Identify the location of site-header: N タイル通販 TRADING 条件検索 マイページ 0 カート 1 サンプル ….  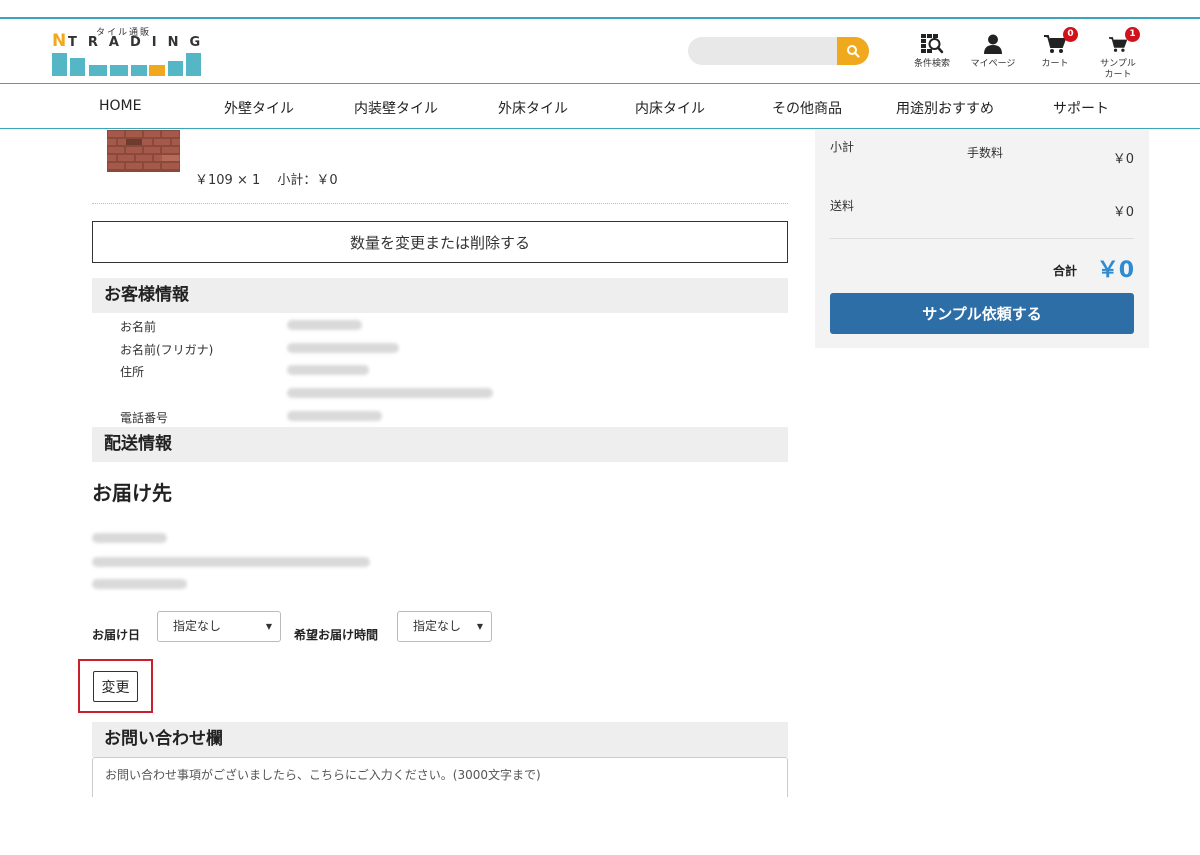
(600, 50).